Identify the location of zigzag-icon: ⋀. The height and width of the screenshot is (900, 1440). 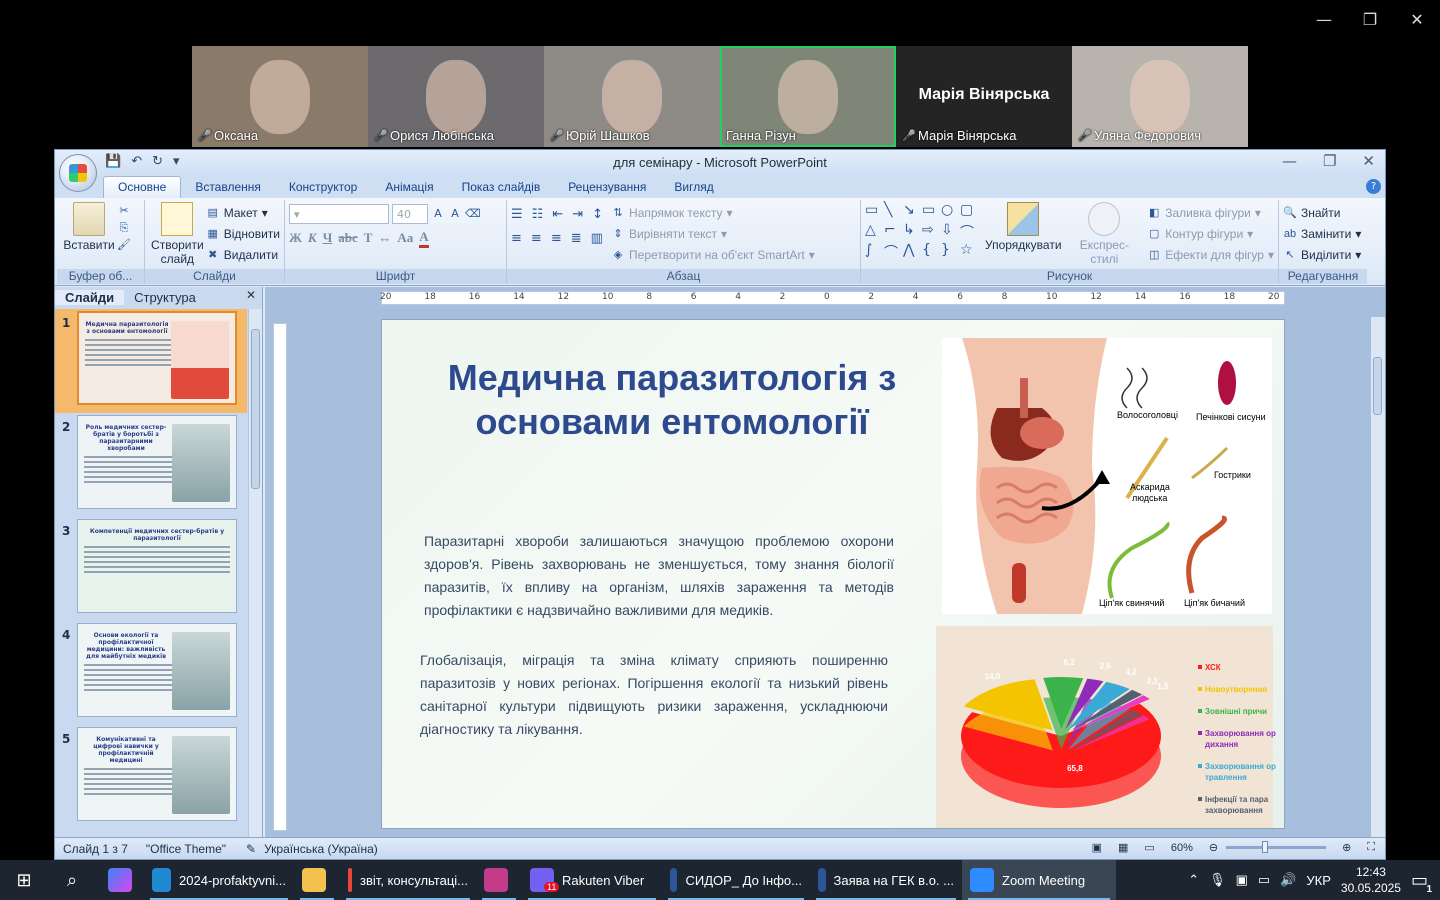
(912, 252).